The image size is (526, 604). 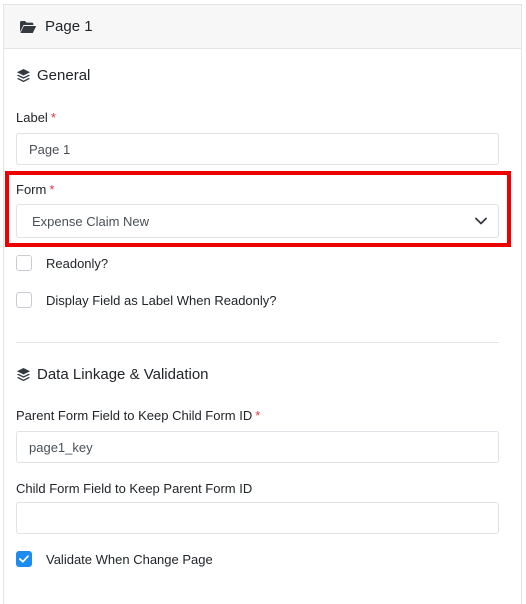 What do you see at coordinates (36, 117) in the screenshot?
I see `label-field-label: Label *` at bounding box center [36, 117].